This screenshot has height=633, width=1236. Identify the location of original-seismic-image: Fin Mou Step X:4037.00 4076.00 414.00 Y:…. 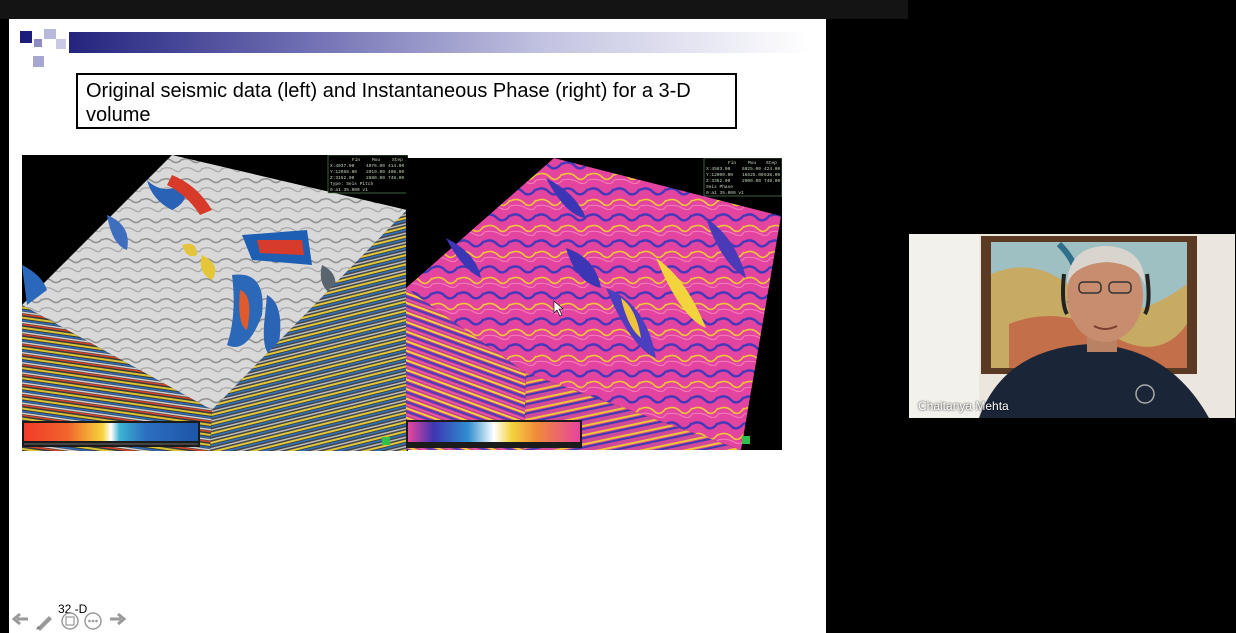
(215, 303).